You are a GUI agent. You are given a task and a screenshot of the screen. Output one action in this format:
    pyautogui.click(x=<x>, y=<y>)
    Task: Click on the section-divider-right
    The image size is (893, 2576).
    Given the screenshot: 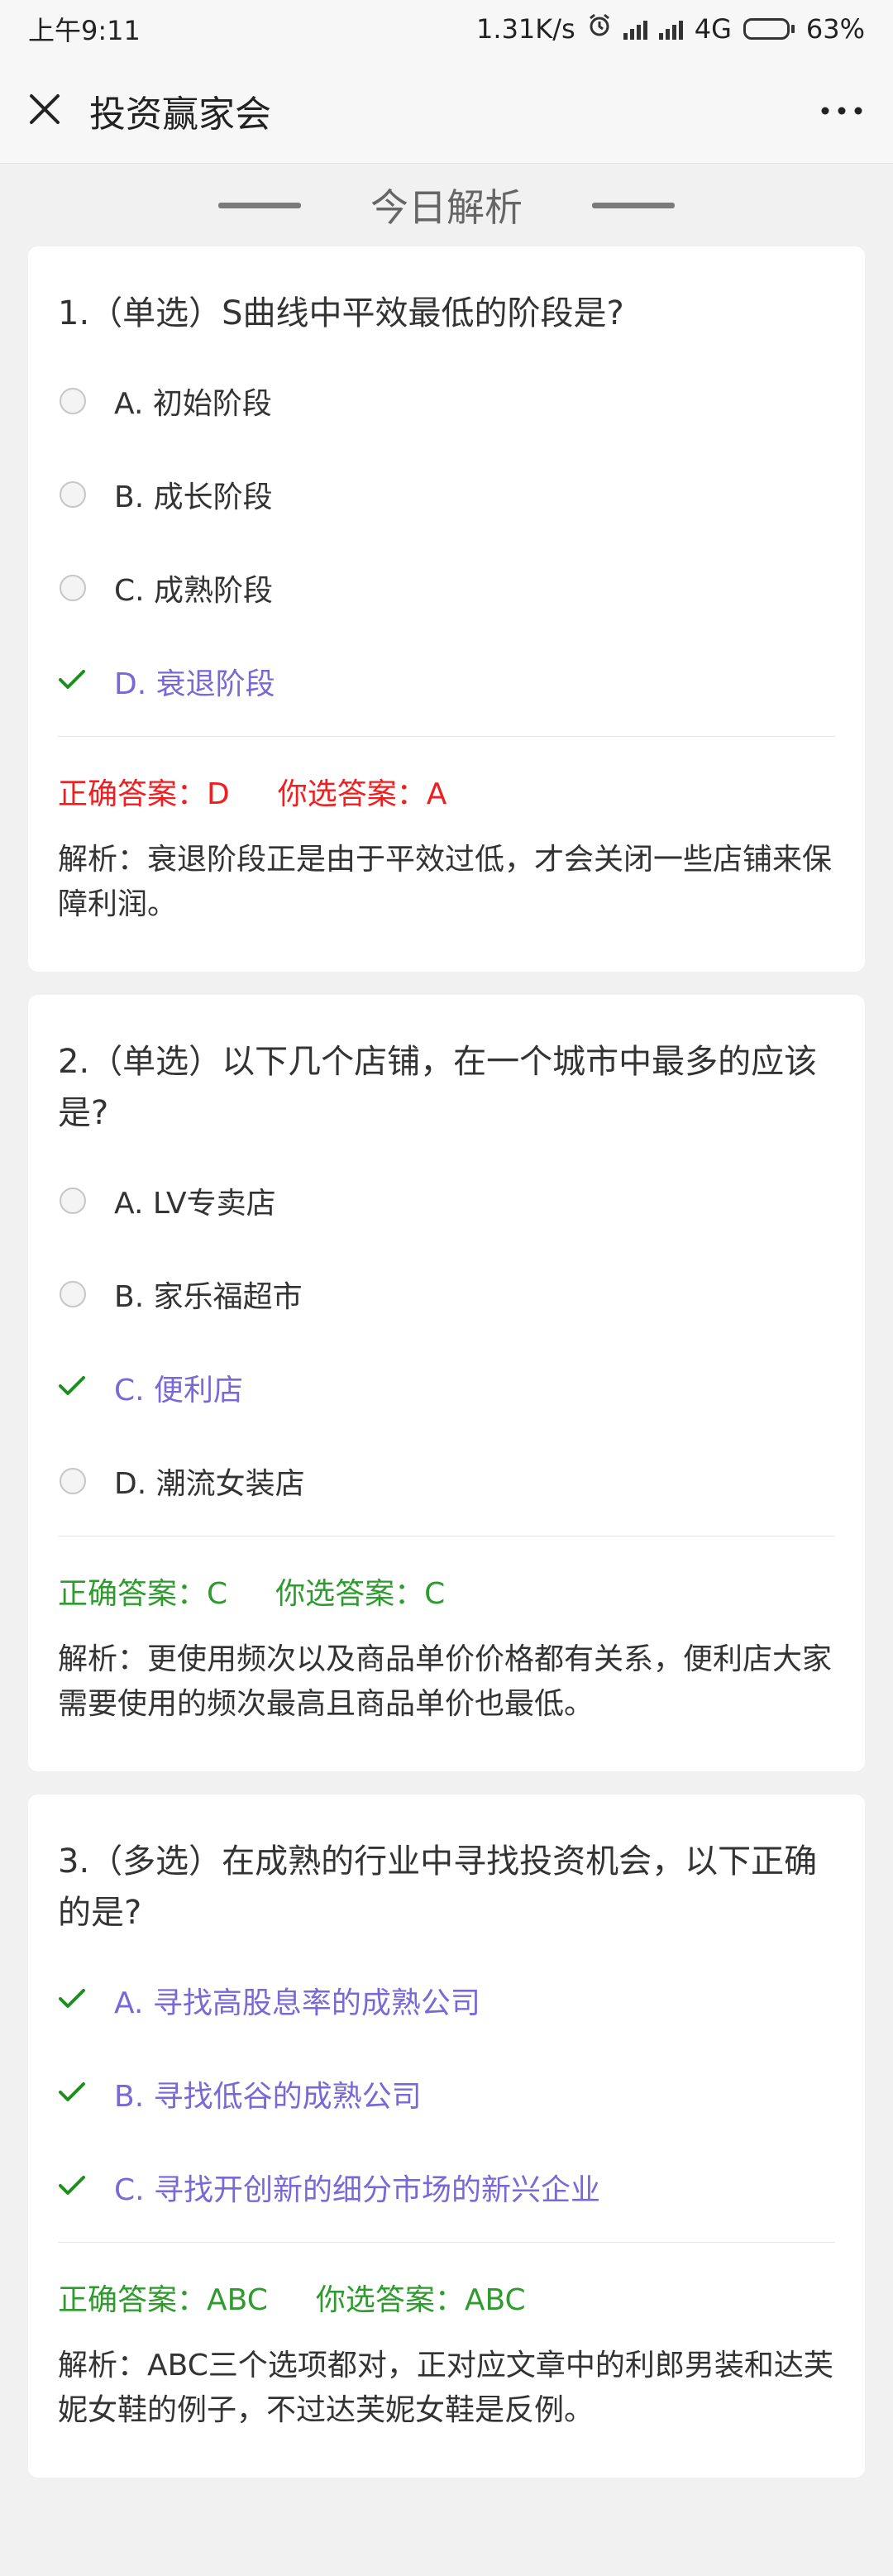 What is the action you would take?
    pyautogui.click(x=633, y=205)
    